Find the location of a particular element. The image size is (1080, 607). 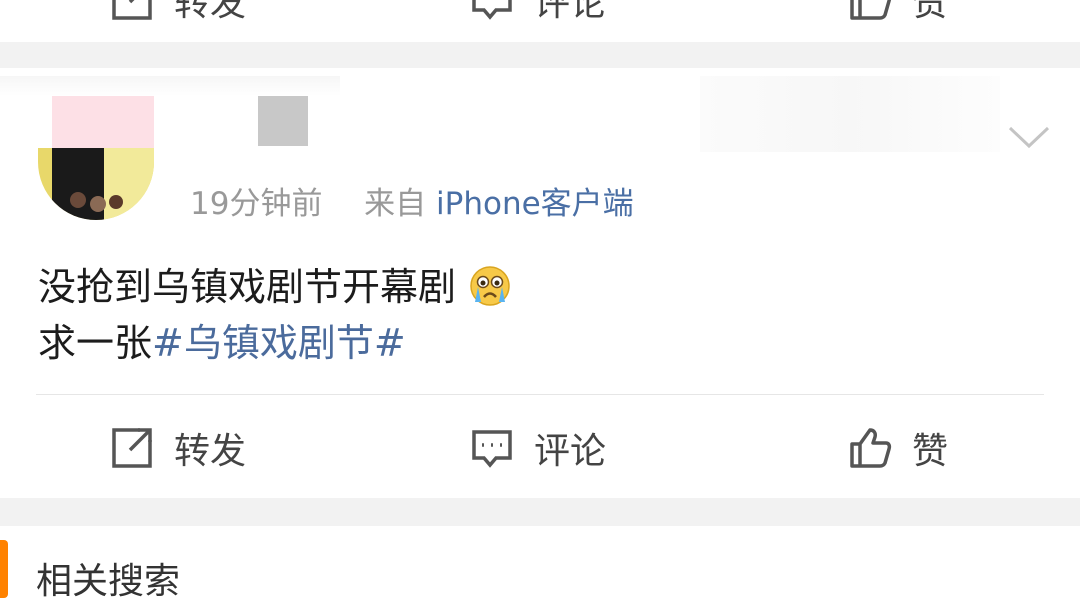

post-text-line-1: 没抢到乌镇戏剧节开幕剧 is located at coordinates (275, 283).